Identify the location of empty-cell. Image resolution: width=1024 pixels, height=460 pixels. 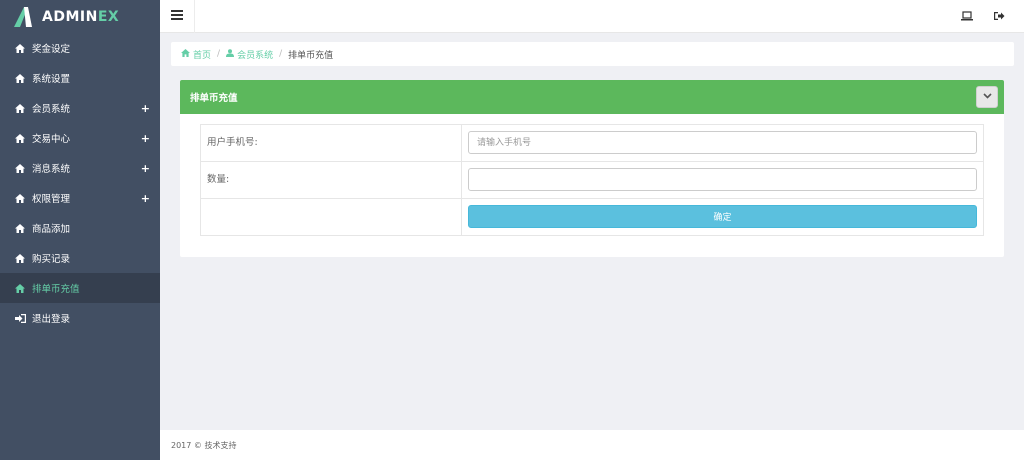
(331, 217).